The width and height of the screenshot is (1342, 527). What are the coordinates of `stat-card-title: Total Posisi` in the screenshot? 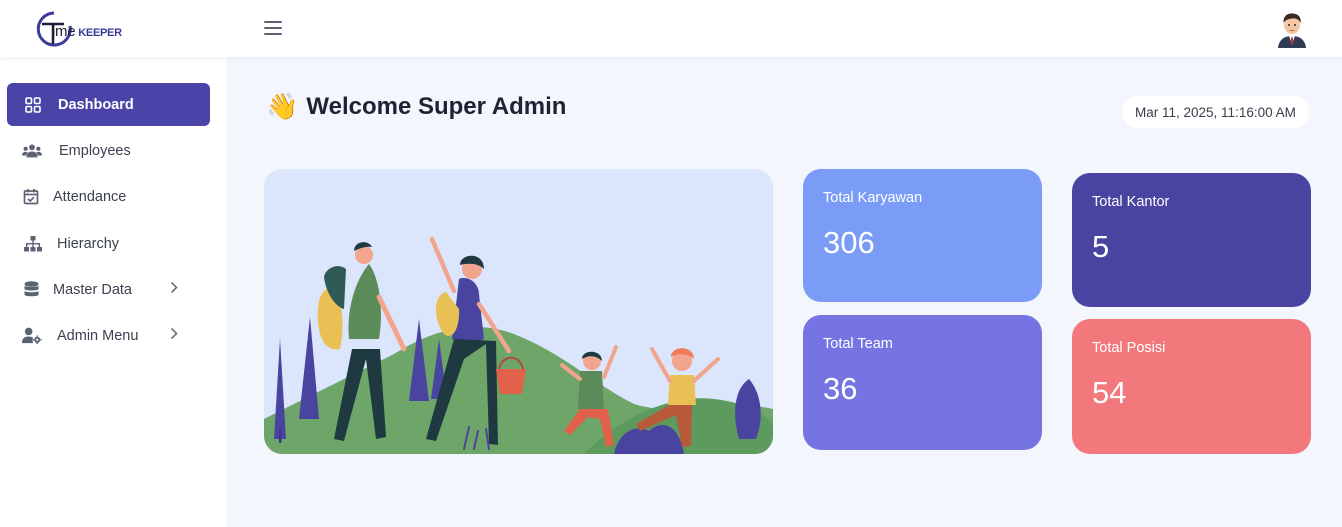 It's located at (1129, 348).